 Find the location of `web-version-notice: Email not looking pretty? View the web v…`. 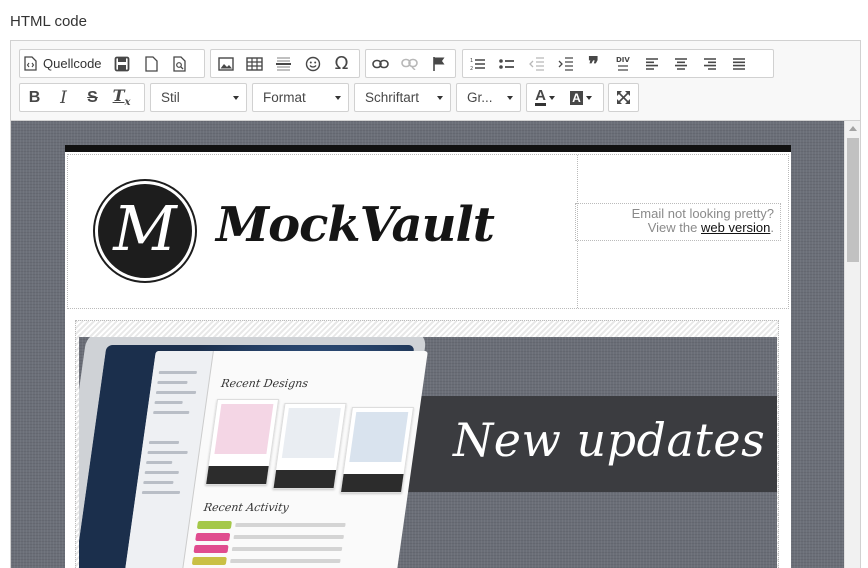

web-version-notice: Email not looking pretty? View the web v… is located at coordinates (678, 222).